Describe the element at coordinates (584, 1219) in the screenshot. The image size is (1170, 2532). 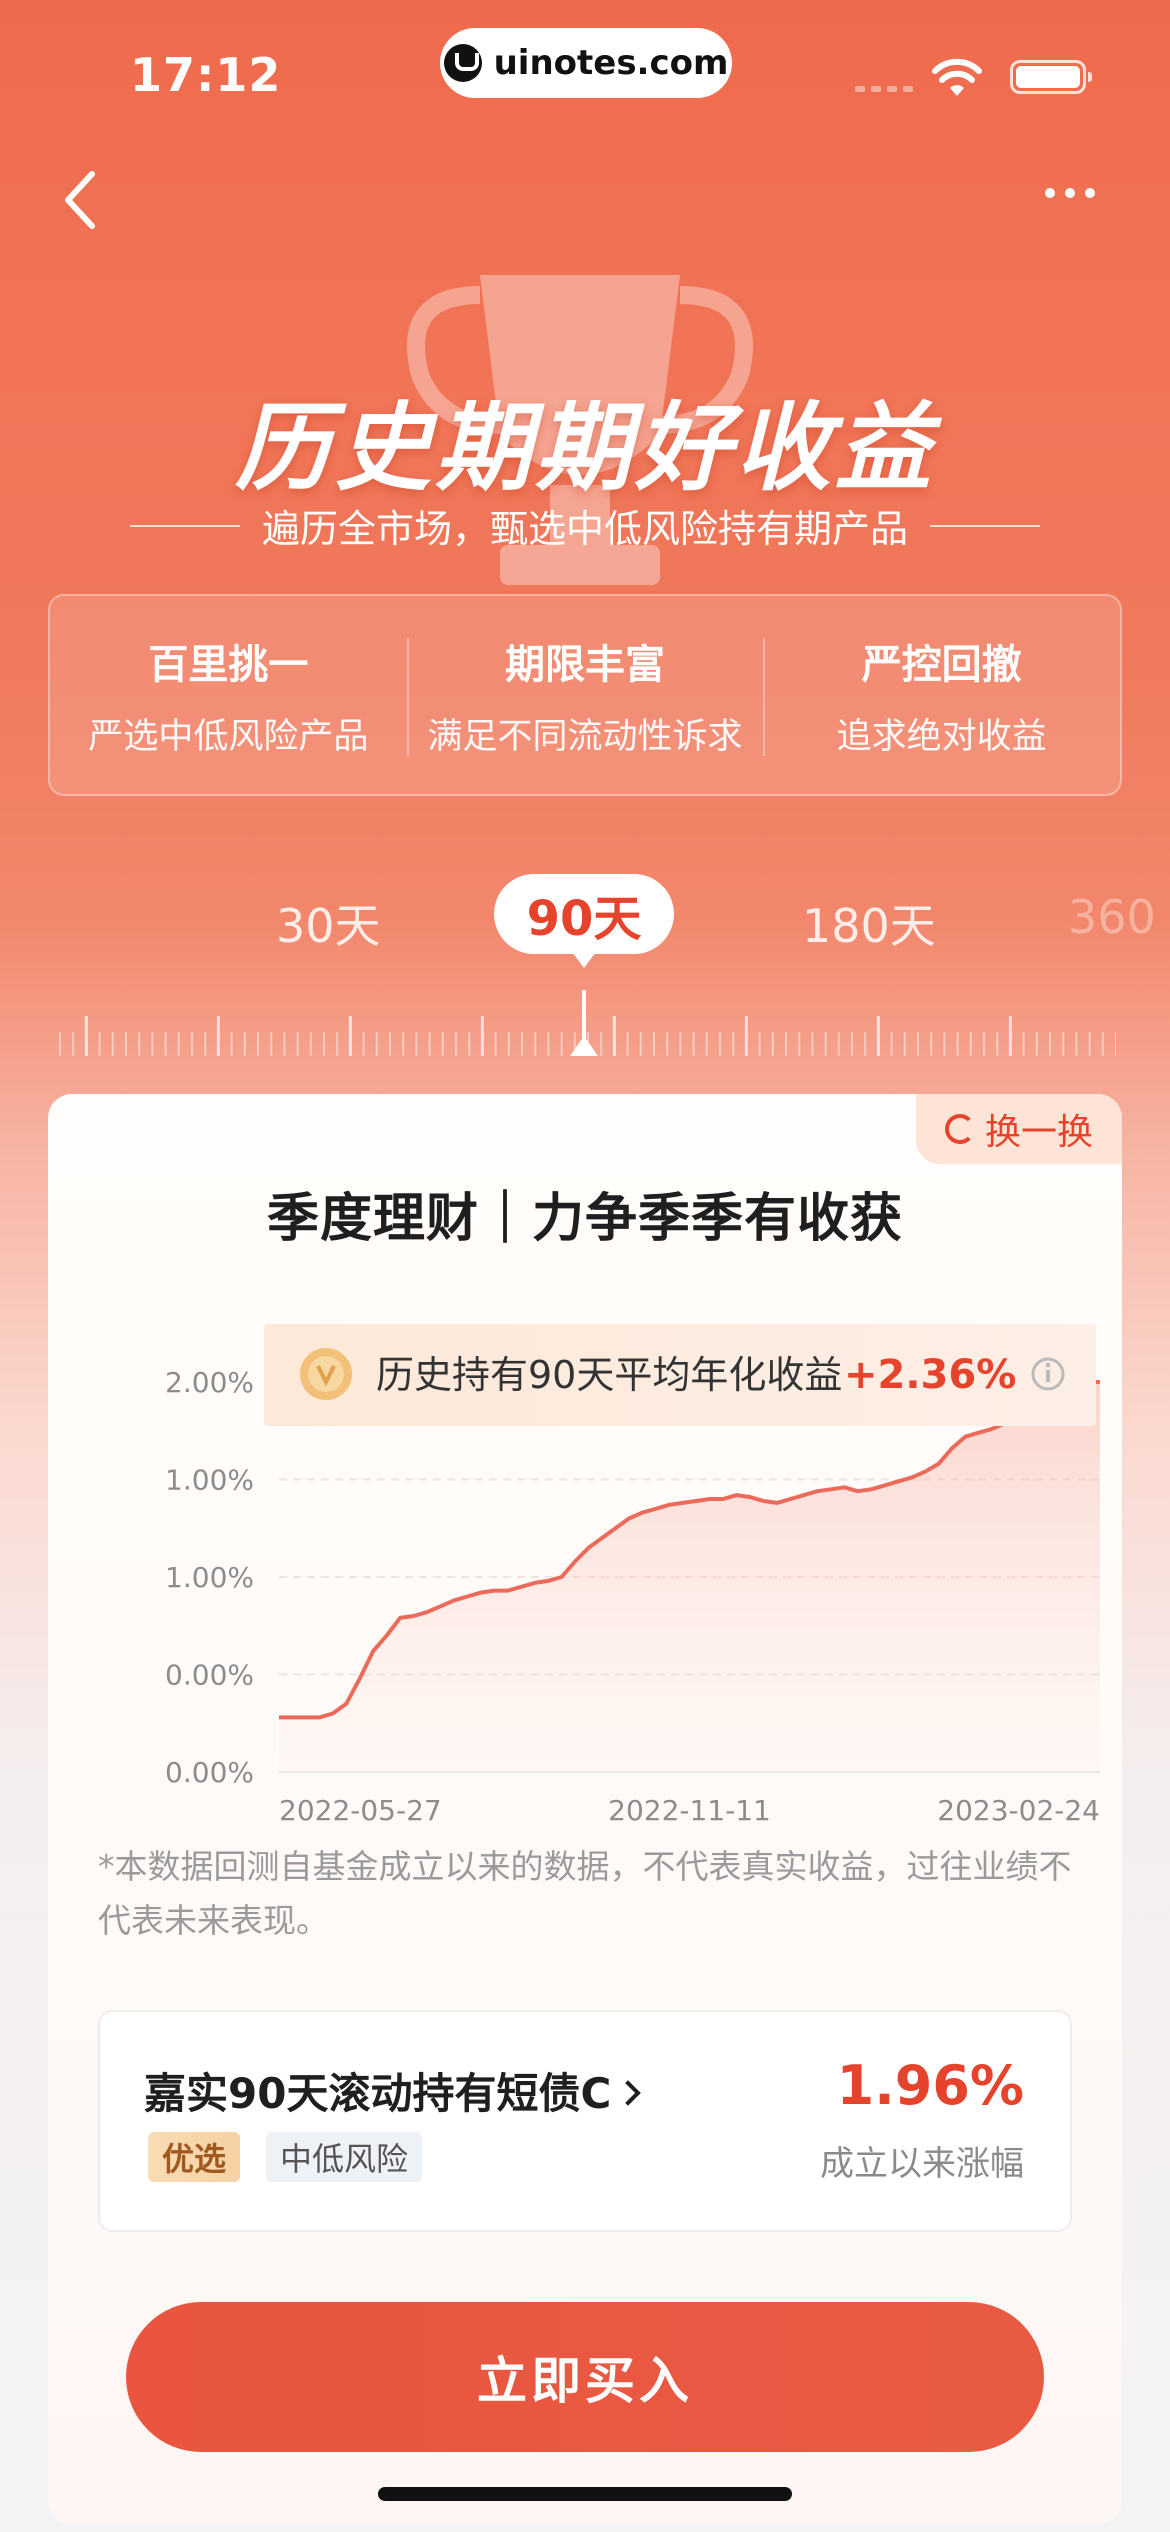
I see `card-title: 季度理财｜力争季季有收获` at that location.